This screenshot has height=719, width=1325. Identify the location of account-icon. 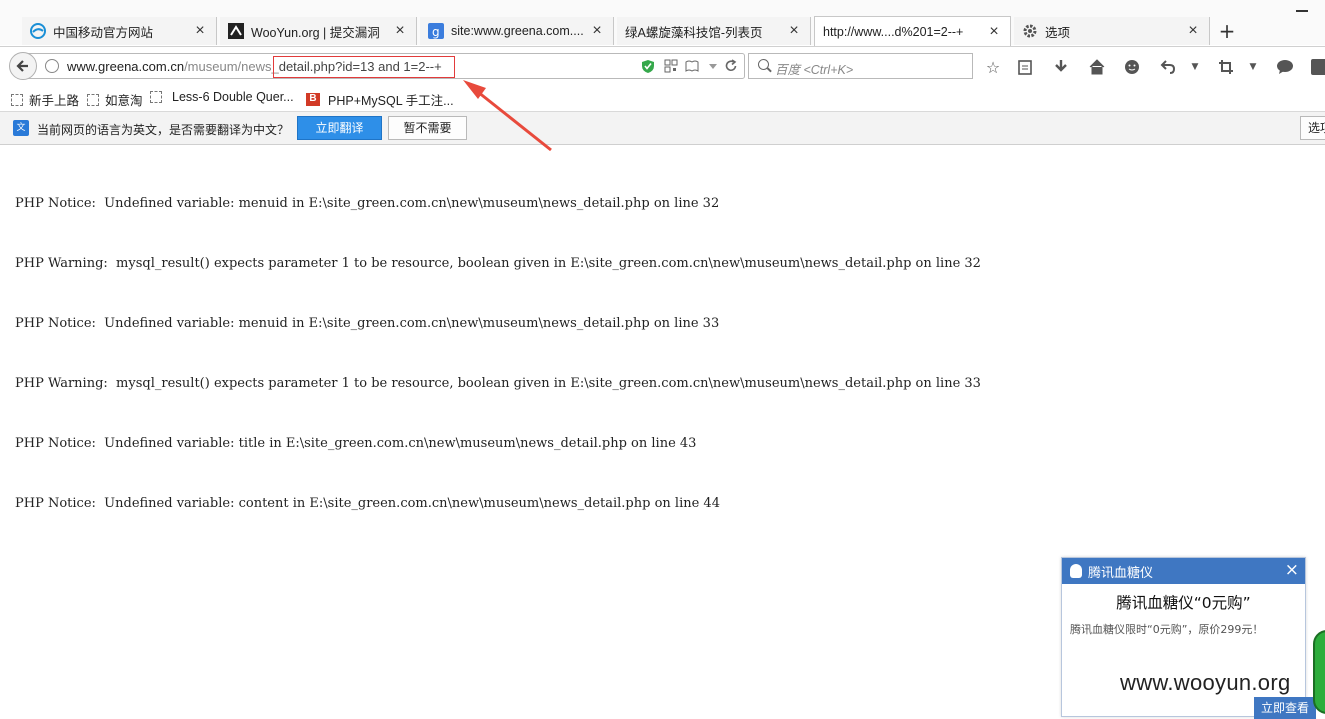
(1317, 67).